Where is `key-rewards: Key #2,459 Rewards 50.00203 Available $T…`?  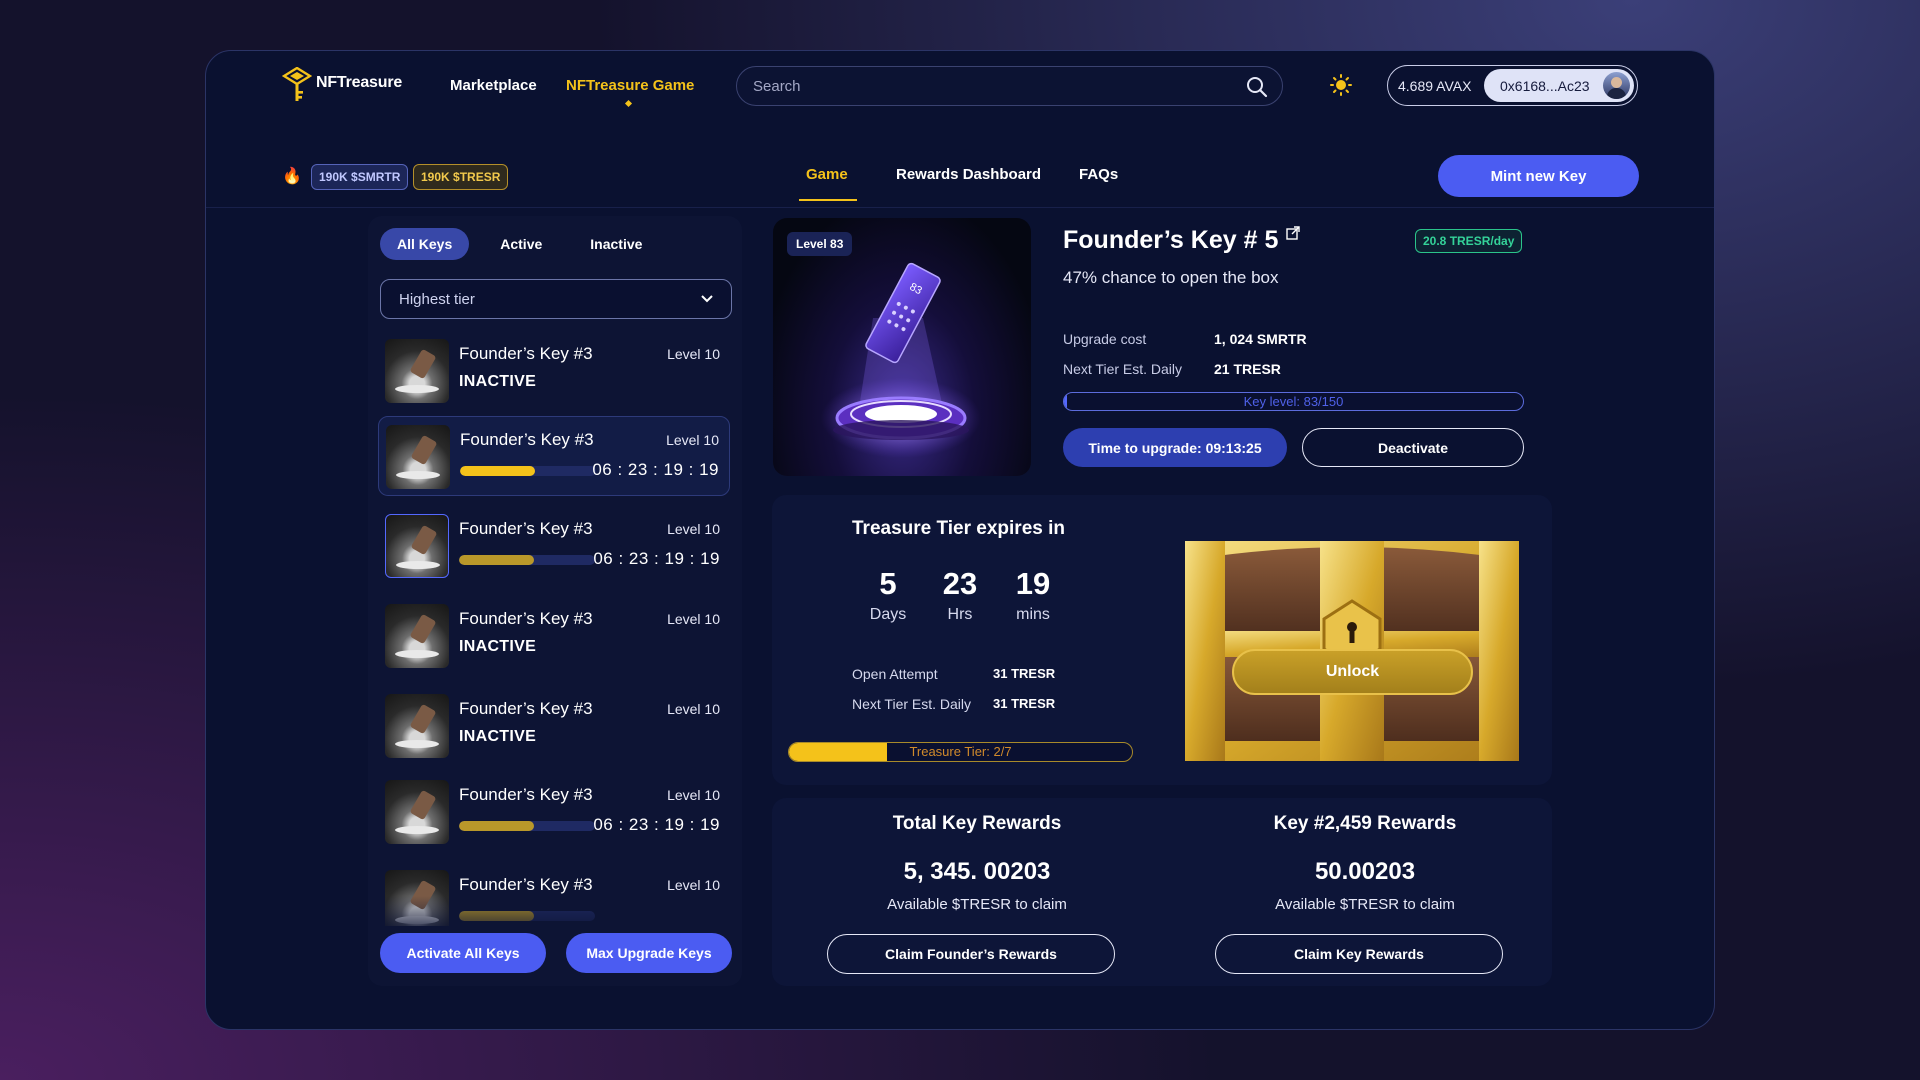 key-rewards: Key #2,459 Rewards 50.00203 Available $T… is located at coordinates (1365, 863).